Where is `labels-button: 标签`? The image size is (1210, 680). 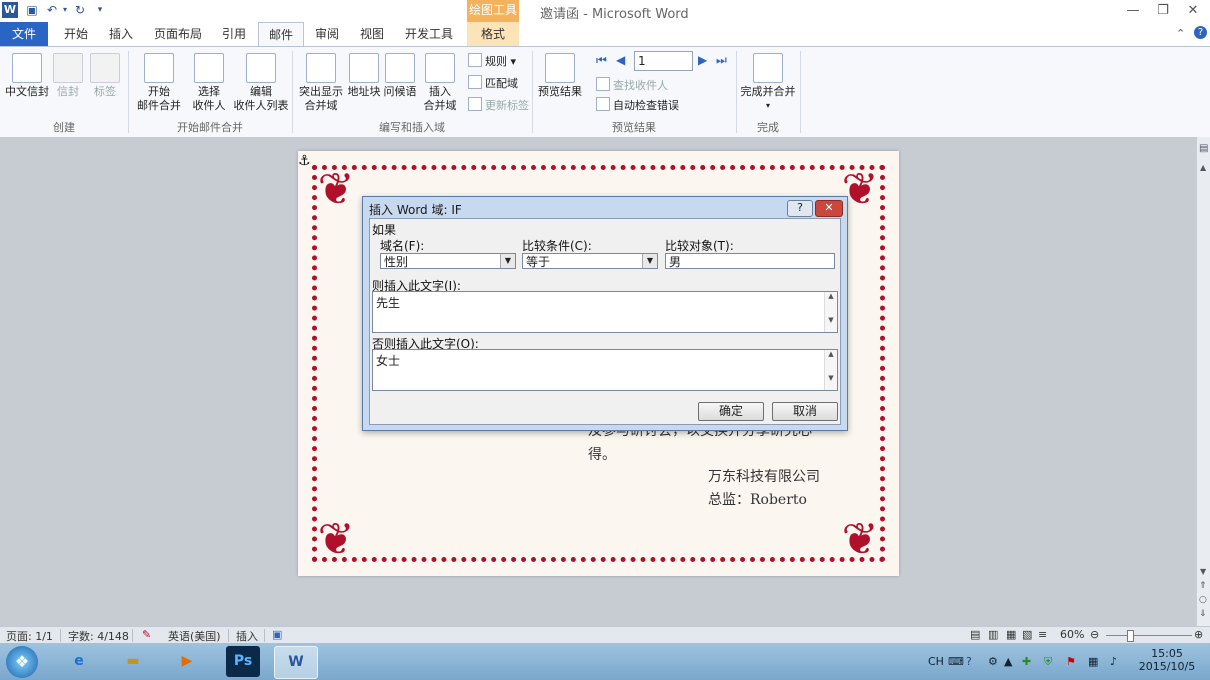
labels-button: 标签 is located at coordinates (105, 76).